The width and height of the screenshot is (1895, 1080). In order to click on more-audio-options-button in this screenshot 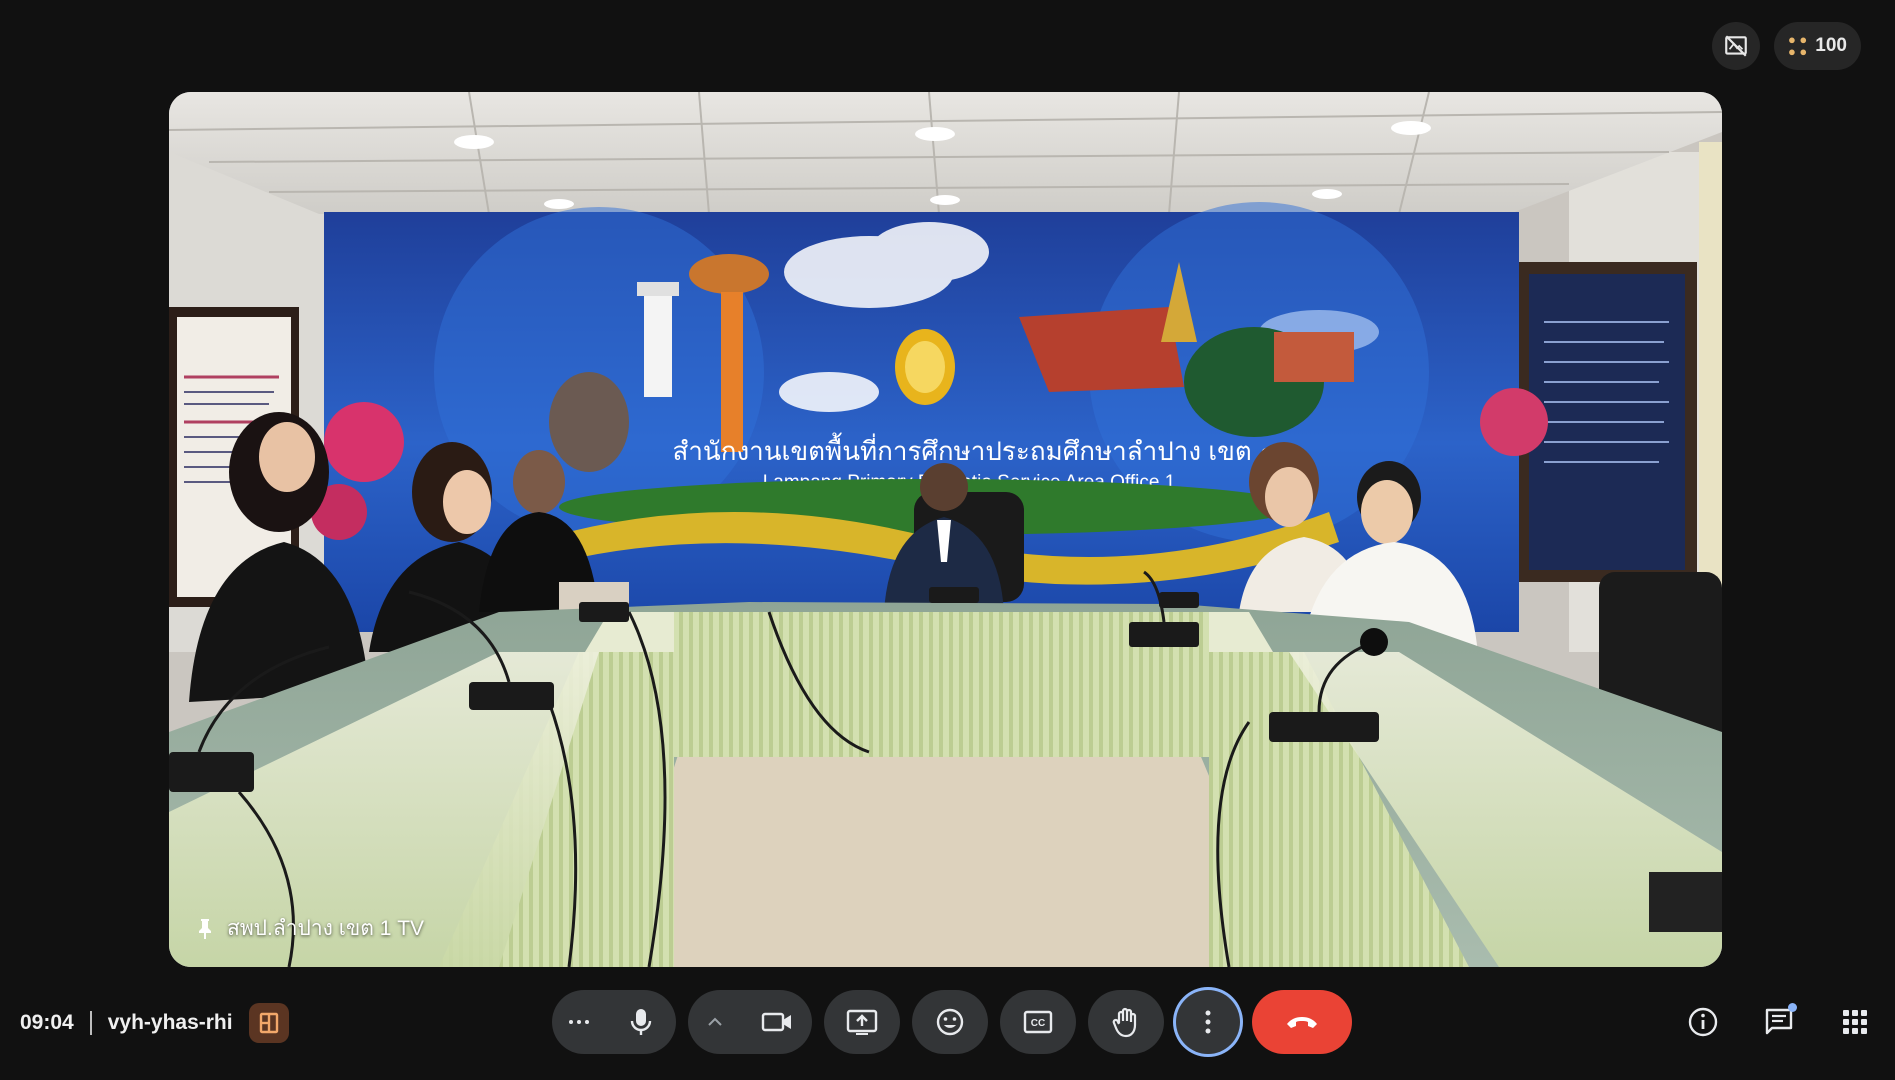, I will do `click(579, 1022)`.